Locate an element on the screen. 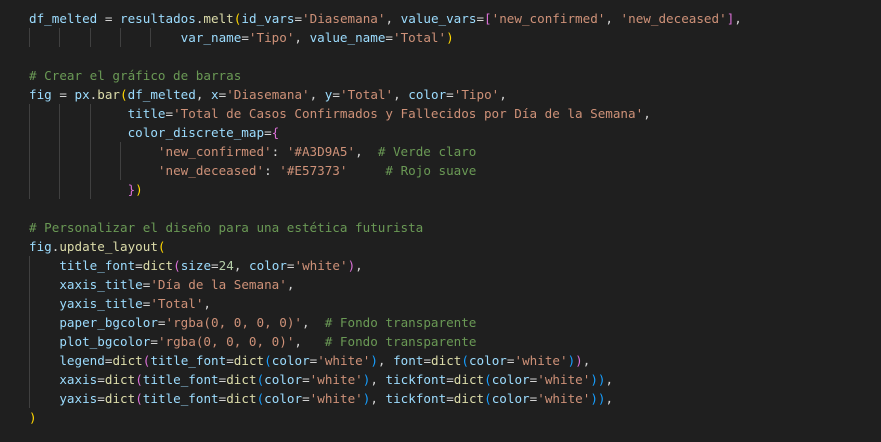 The image size is (881, 442). identifier: color_discrete_map is located at coordinates (196, 132).